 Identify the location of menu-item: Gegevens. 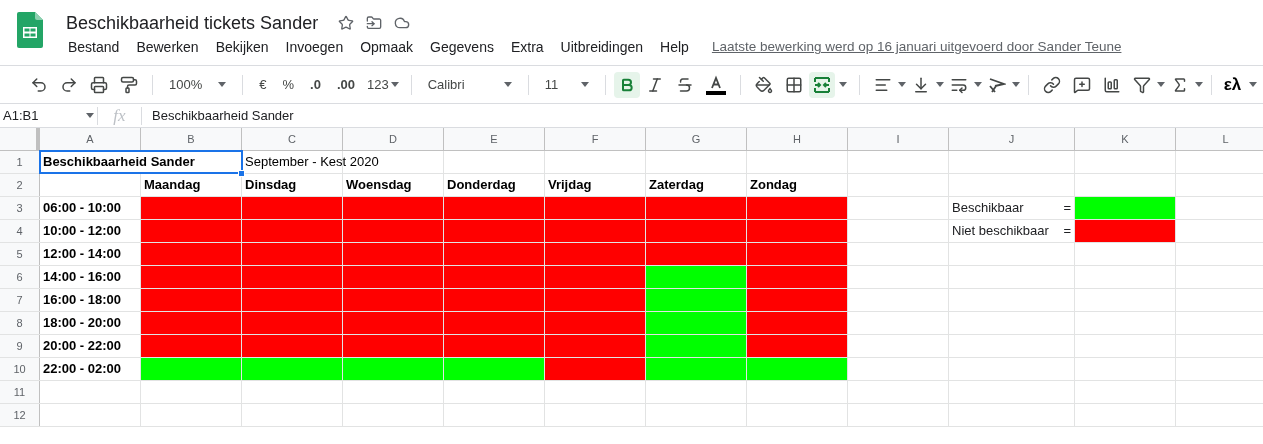
(462, 47).